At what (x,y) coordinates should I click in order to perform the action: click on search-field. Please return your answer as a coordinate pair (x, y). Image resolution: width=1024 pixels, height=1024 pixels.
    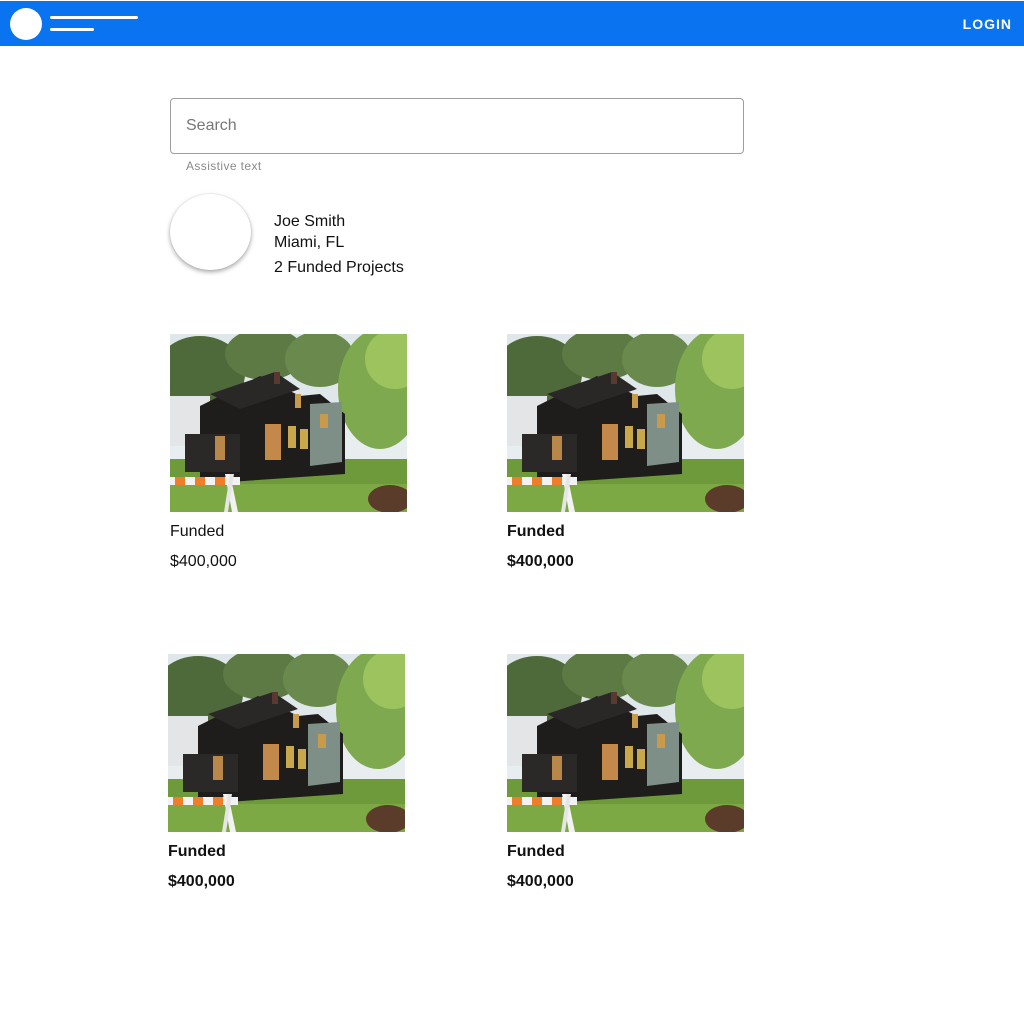
    Looking at the image, I should click on (457, 126).